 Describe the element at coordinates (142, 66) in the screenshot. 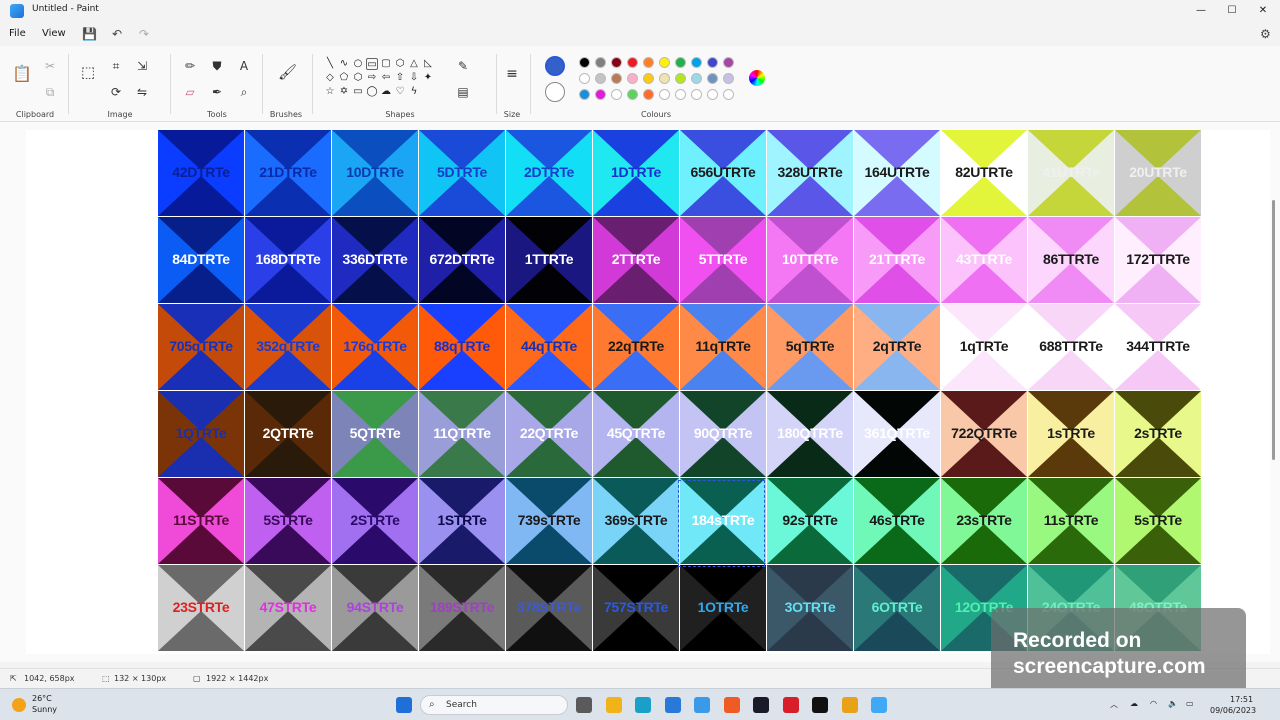

I see `resize-icon: ⇲` at that location.